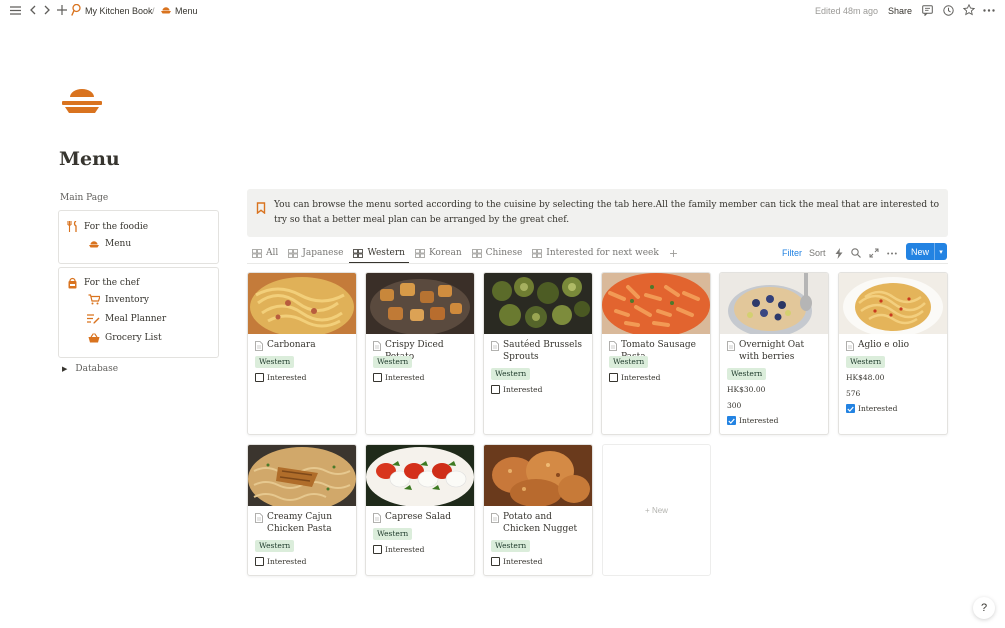 This screenshot has height=628, width=1005. Describe the element at coordinates (865, 377) in the screenshot. I see `price-value: HK$48.00` at that location.